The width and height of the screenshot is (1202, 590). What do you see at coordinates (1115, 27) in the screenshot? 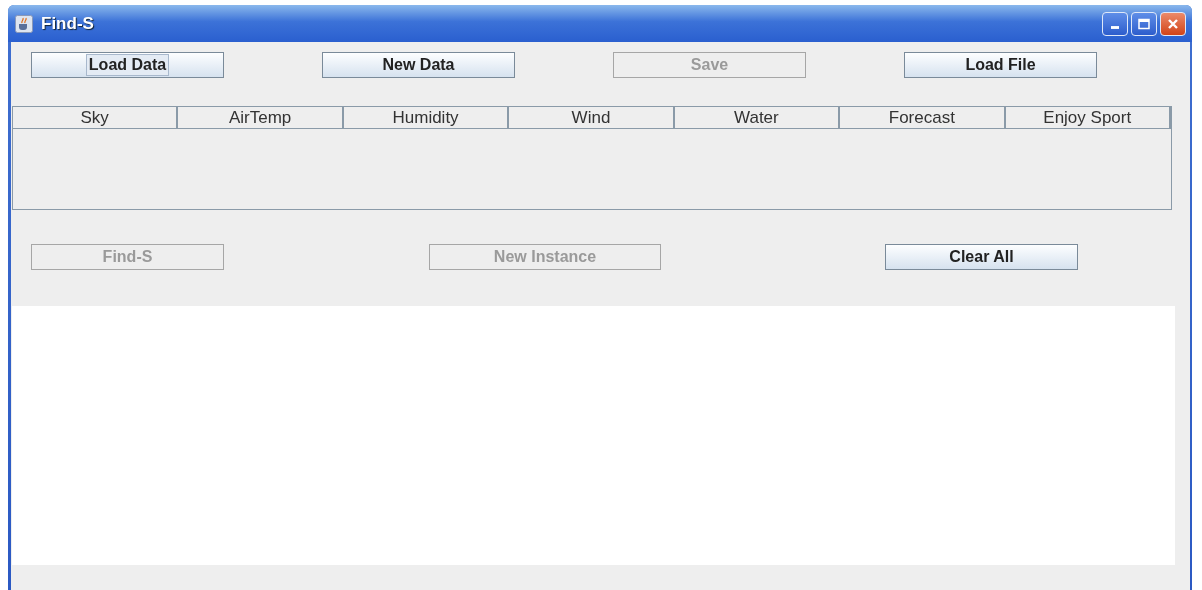
I see `minimize-icon` at bounding box center [1115, 27].